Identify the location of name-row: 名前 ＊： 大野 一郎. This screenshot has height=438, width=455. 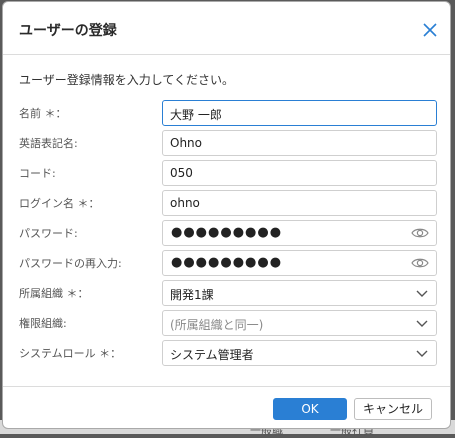
(226, 113).